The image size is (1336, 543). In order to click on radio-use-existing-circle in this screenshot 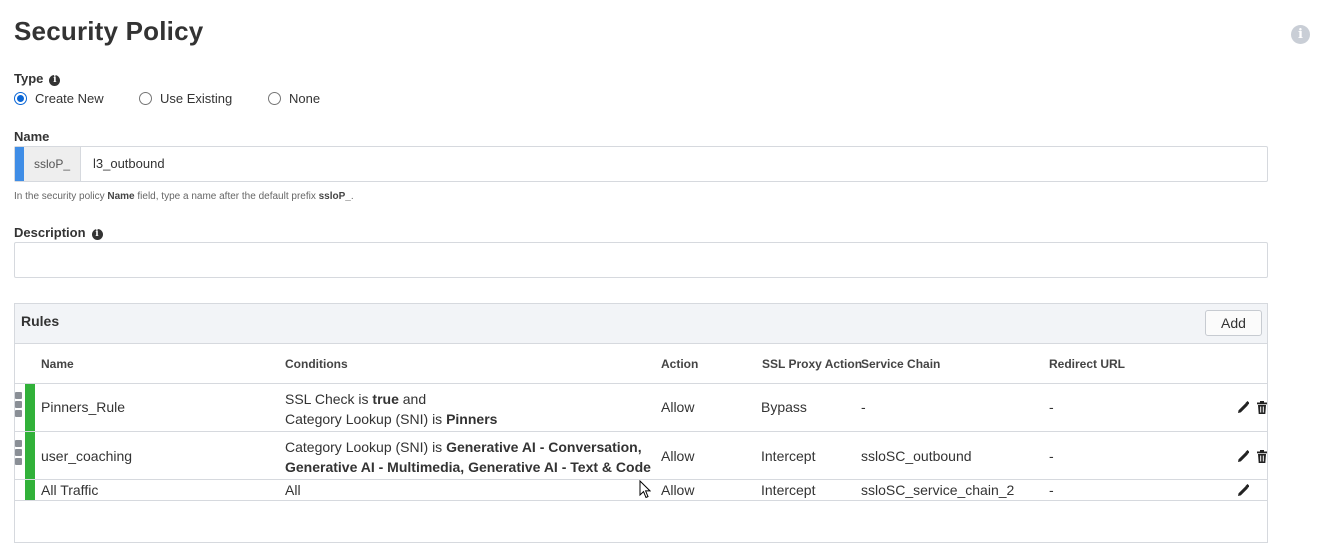, I will do `click(145, 98)`.